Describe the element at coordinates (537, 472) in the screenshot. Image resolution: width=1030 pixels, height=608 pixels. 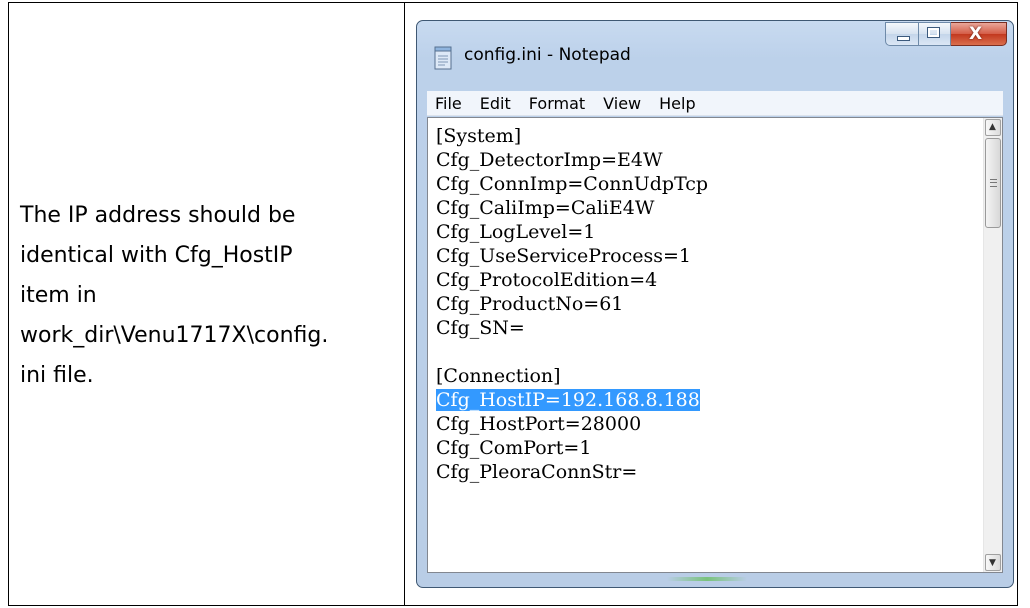
I see `text-line: Cfg_PleoraConnStr=` at that location.